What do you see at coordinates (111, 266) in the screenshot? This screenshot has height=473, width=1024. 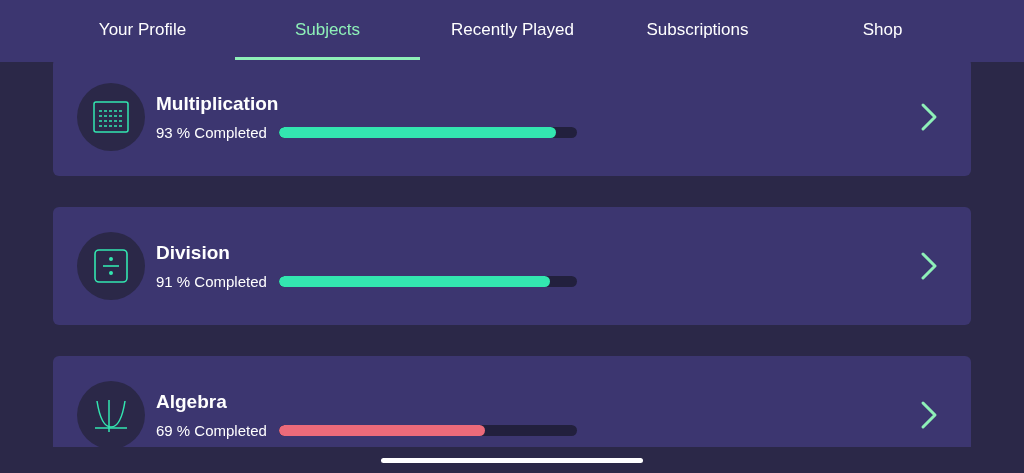 I see `divide-icon` at bounding box center [111, 266].